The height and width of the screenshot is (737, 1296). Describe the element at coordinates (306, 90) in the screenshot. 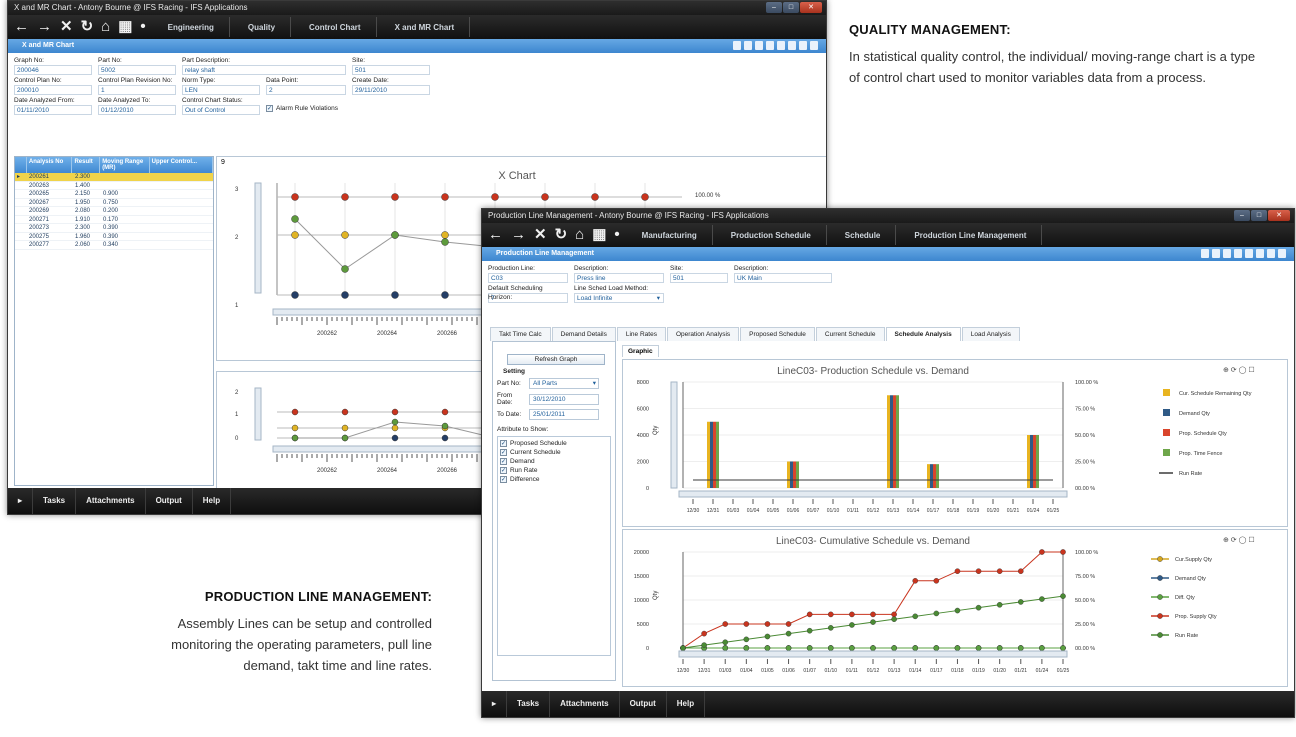

I see `data-point-field: 2` at that location.